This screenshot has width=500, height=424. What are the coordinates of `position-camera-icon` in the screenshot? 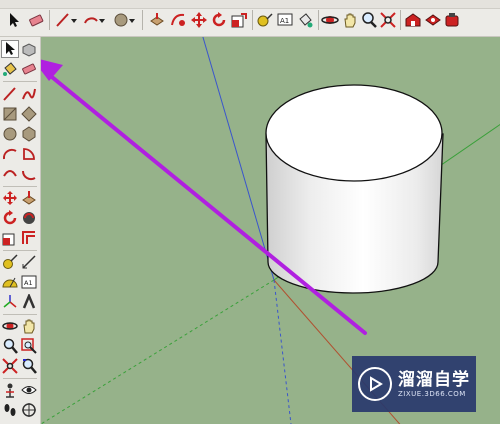 It's located at (10, 390).